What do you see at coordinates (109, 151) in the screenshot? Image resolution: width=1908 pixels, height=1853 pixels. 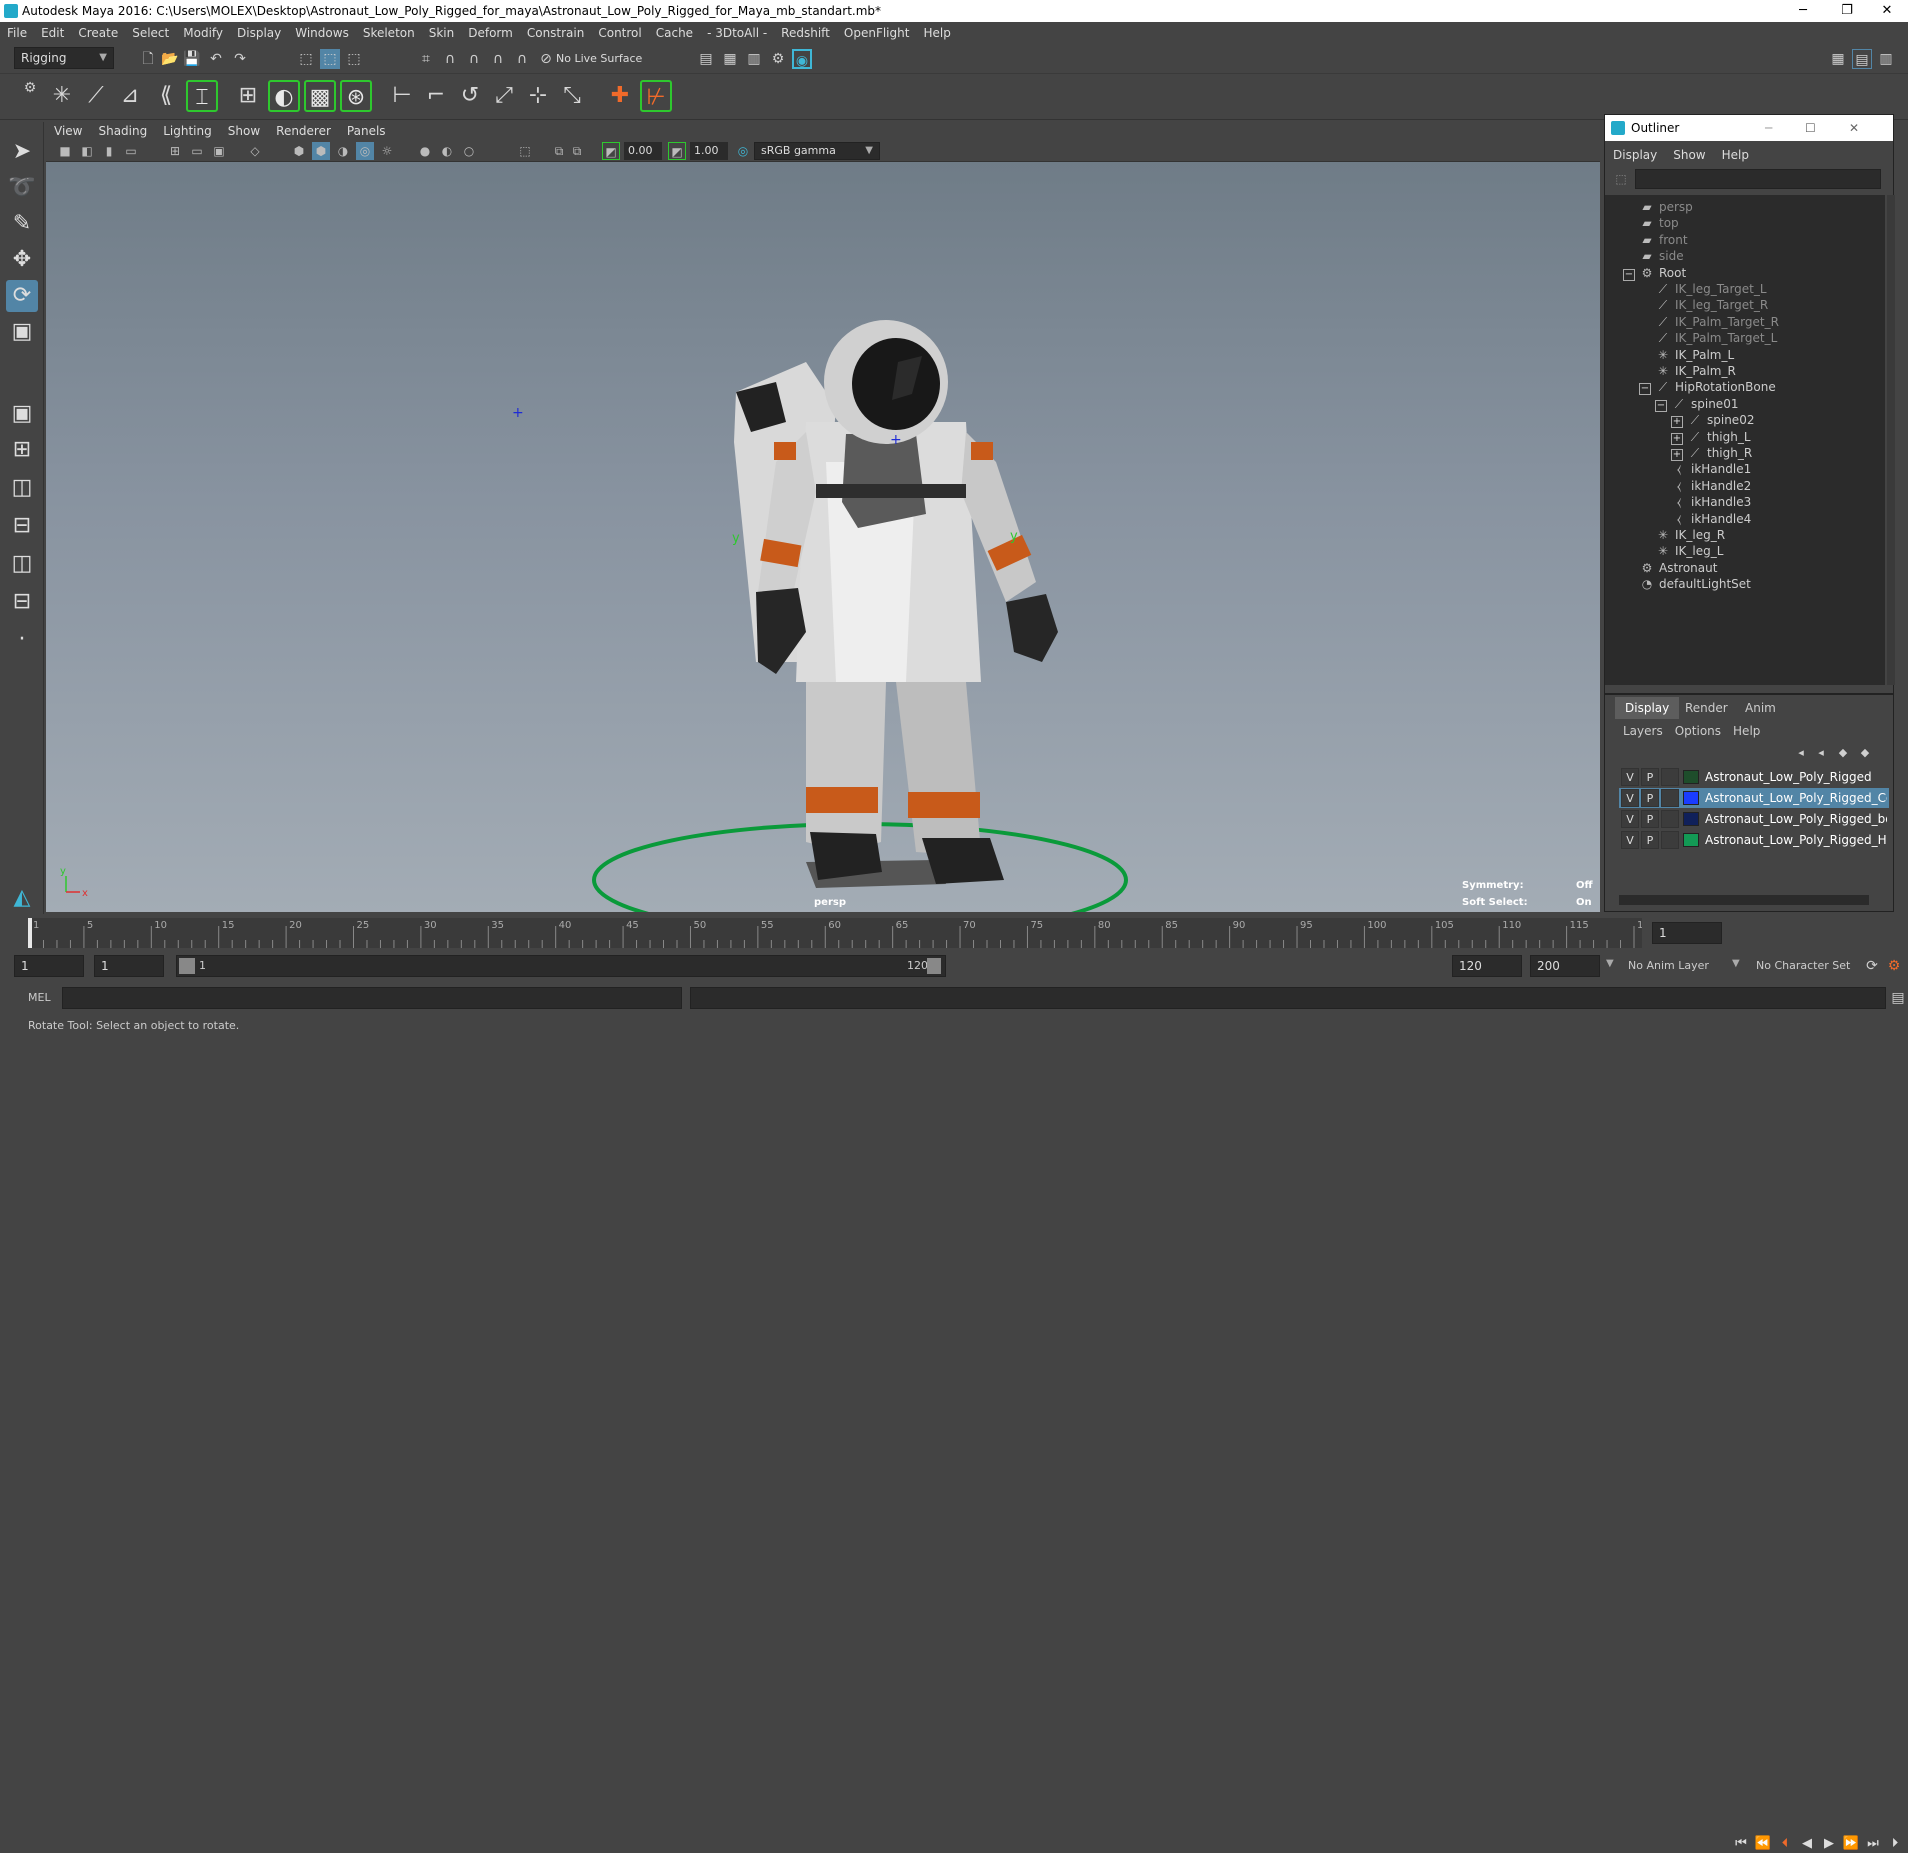 I see `bookmark-icon: ▮` at bounding box center [109, 151].